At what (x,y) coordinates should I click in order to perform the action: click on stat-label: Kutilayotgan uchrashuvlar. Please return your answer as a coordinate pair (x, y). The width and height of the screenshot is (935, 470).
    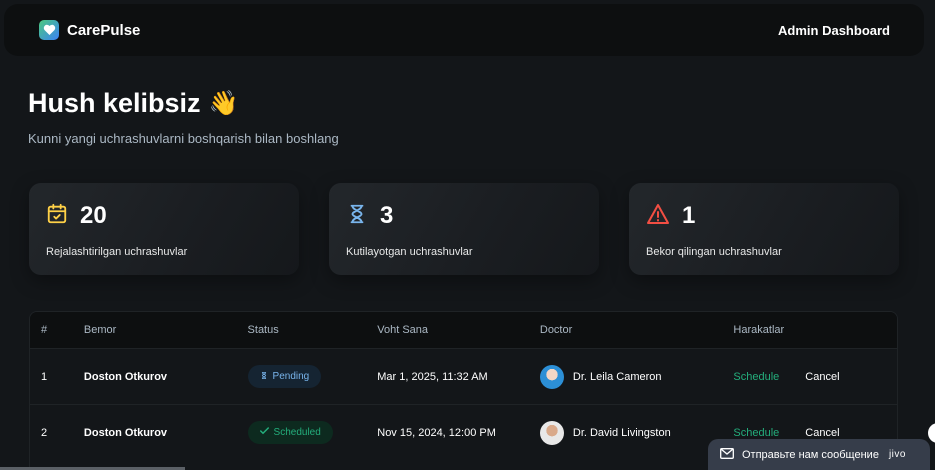
    Looking at the image, I should click on (409, 252).